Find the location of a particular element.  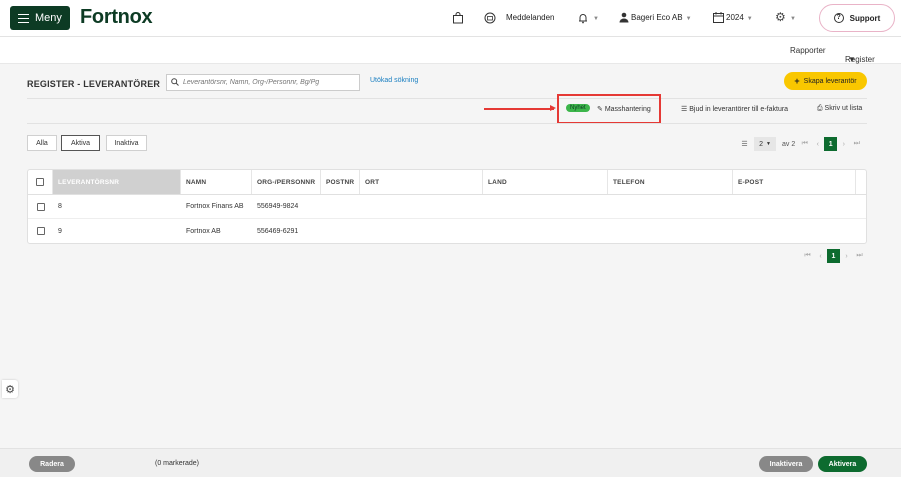

support-button: ? Support is located at coordinates (857, 18).